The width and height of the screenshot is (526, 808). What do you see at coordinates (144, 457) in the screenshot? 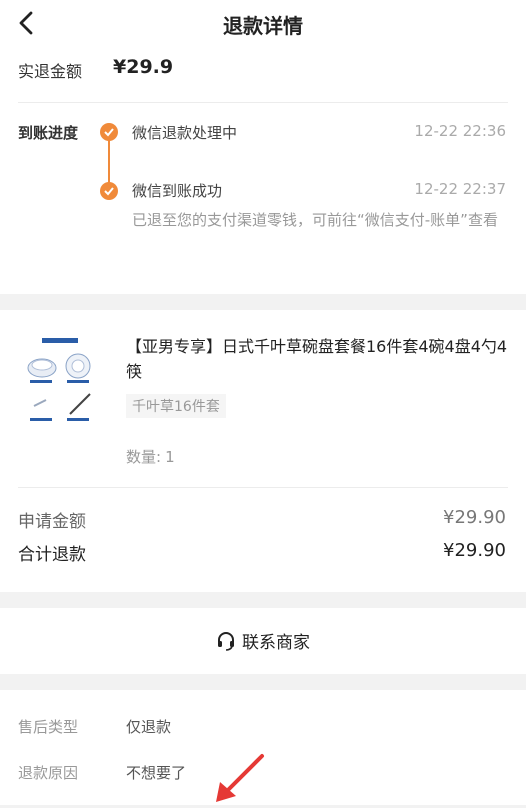
I see `quantity-label: 数量:` at bounding box center [144, 457].